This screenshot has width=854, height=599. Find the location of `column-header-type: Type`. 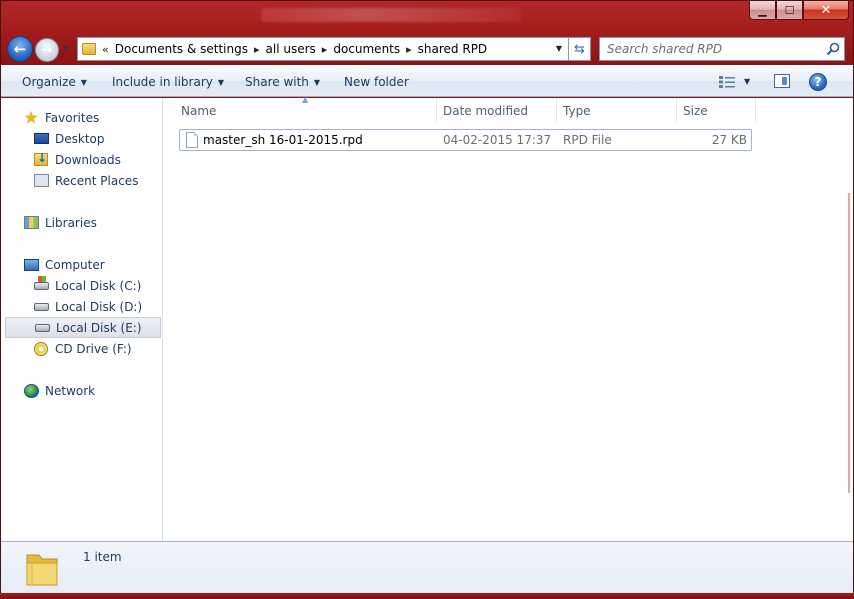

column-header-type: Type is located at coordinates (617, 110).